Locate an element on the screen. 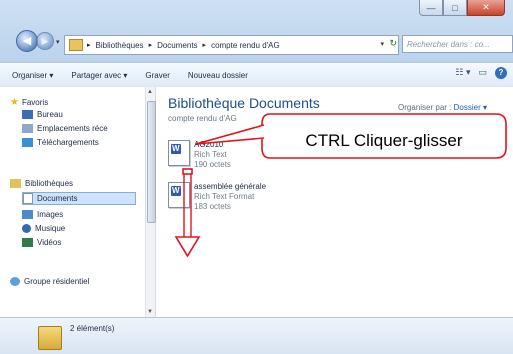 The height and width of the screenshot is (354, 513). library-subtitle: compte rendu d'AG is located at coordinates (202, 118).